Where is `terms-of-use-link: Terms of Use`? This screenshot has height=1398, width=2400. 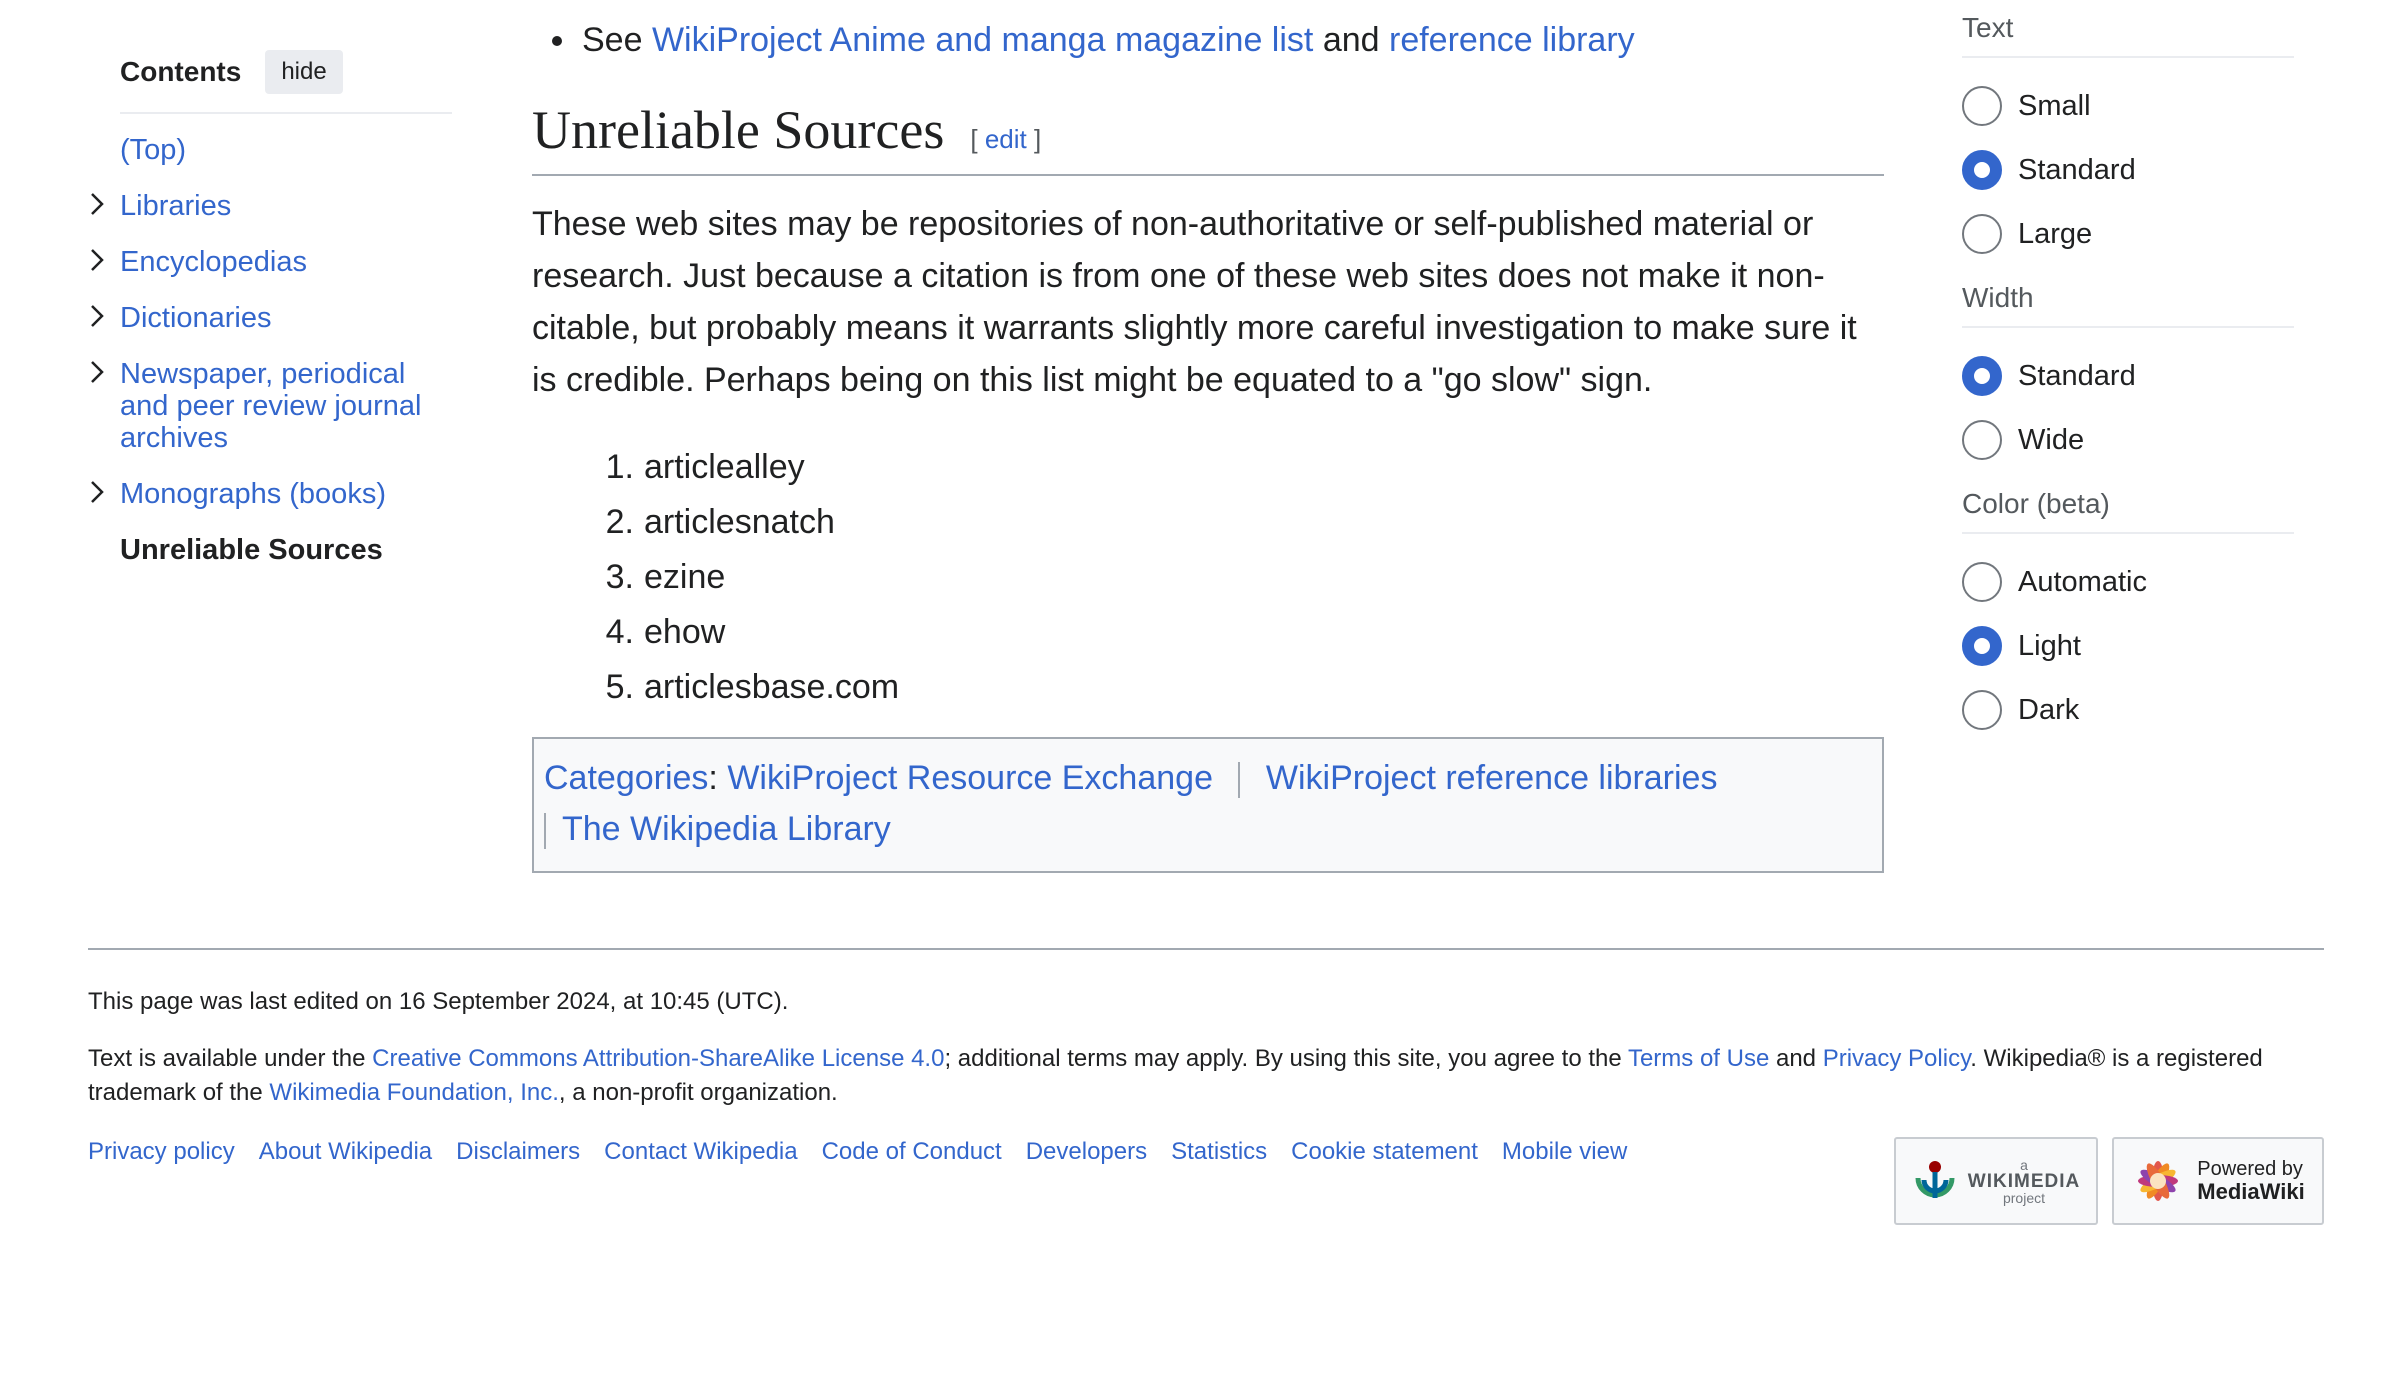 terms-of-use-link: Terms of Use is located at coordinates (1698, 1058).